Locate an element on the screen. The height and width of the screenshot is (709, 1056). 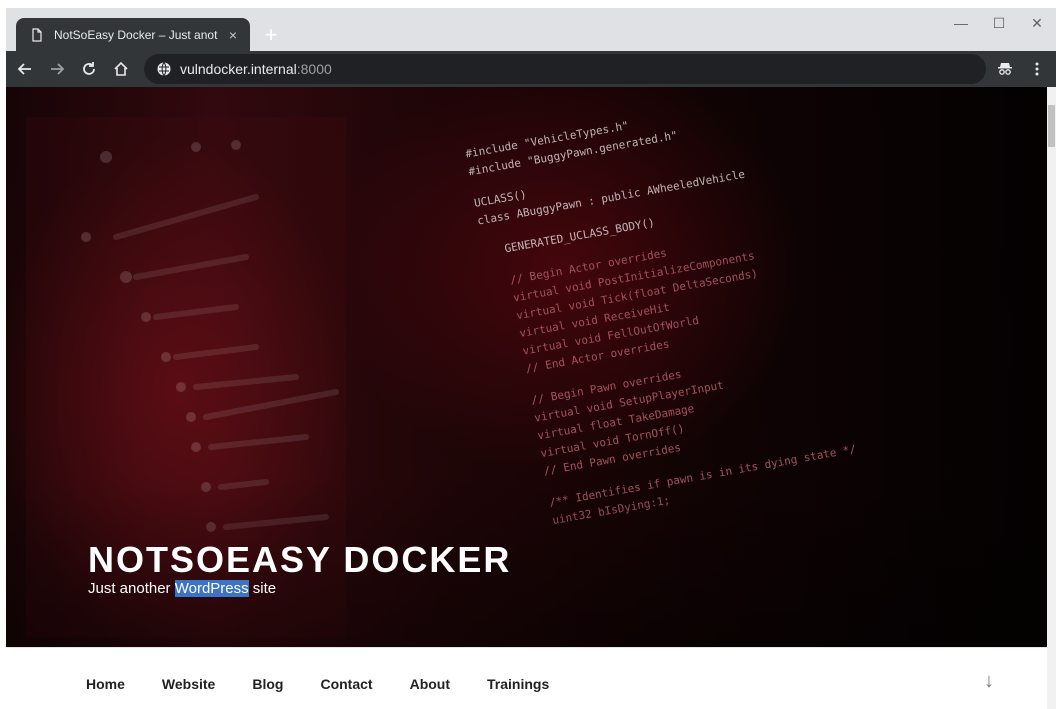
home-icon is located at coordinates (121, 69).